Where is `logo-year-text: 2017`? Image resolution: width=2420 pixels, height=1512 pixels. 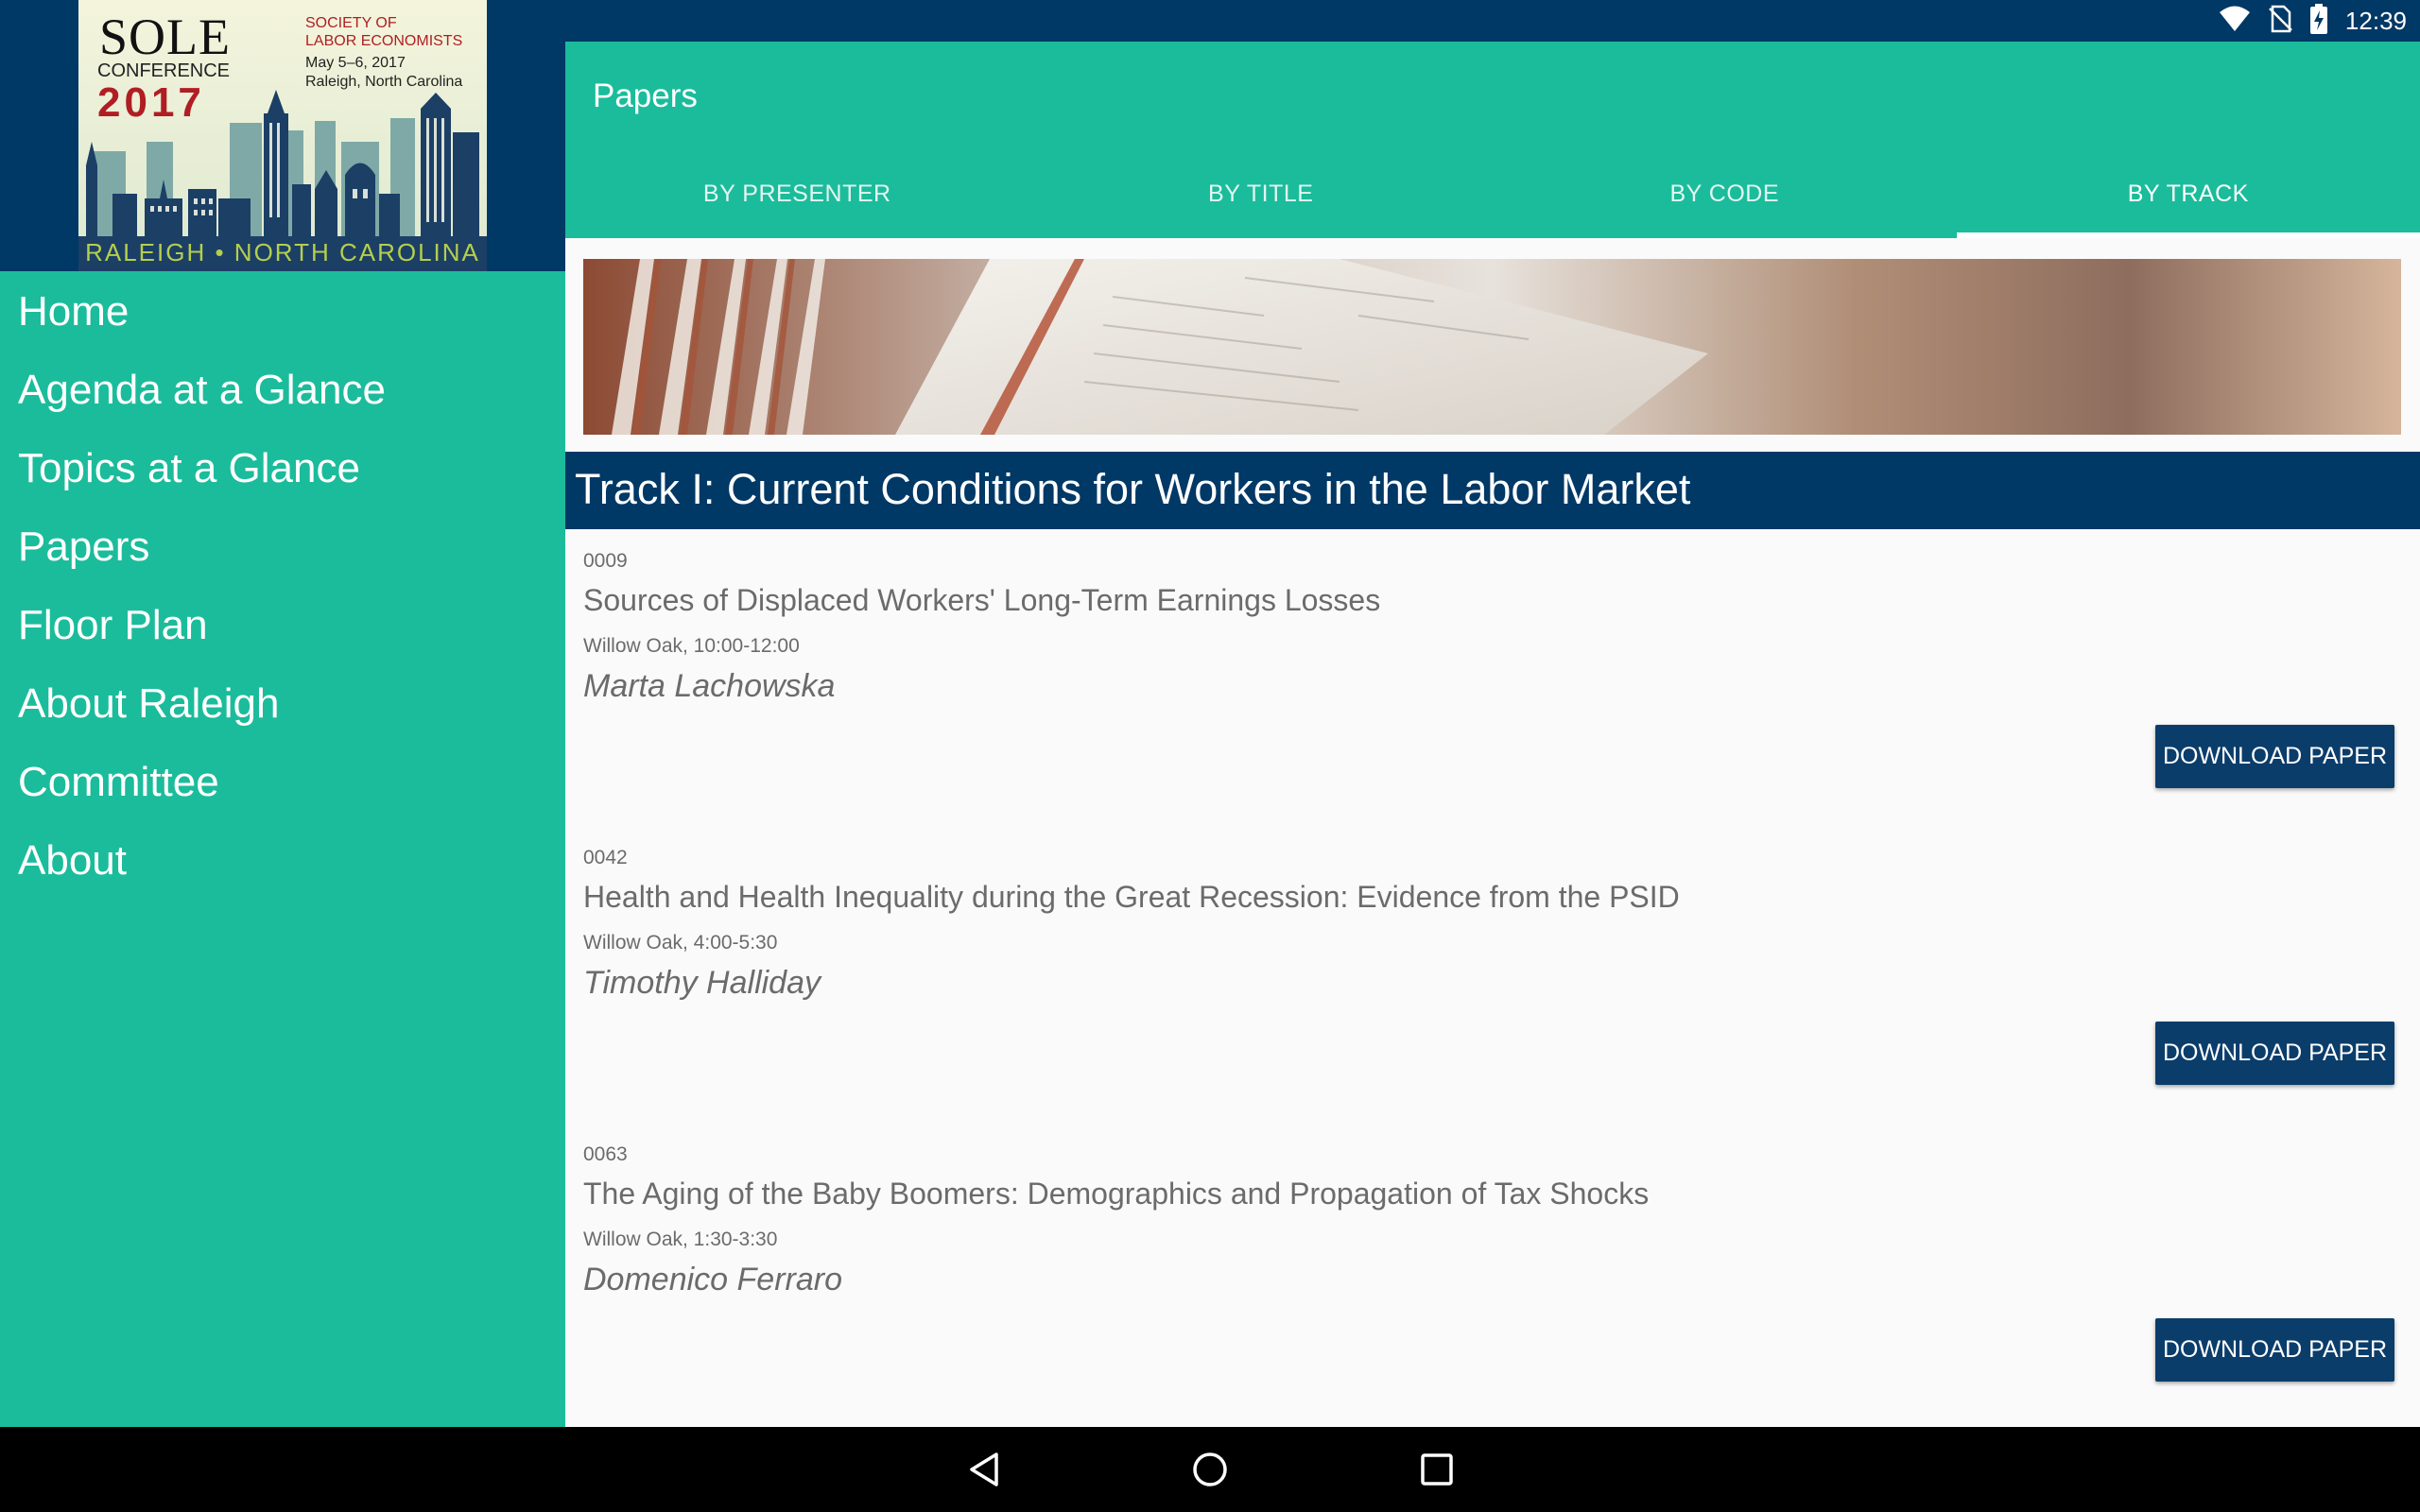 logo-year-text: 2017 is located at coordinates (151, 102).